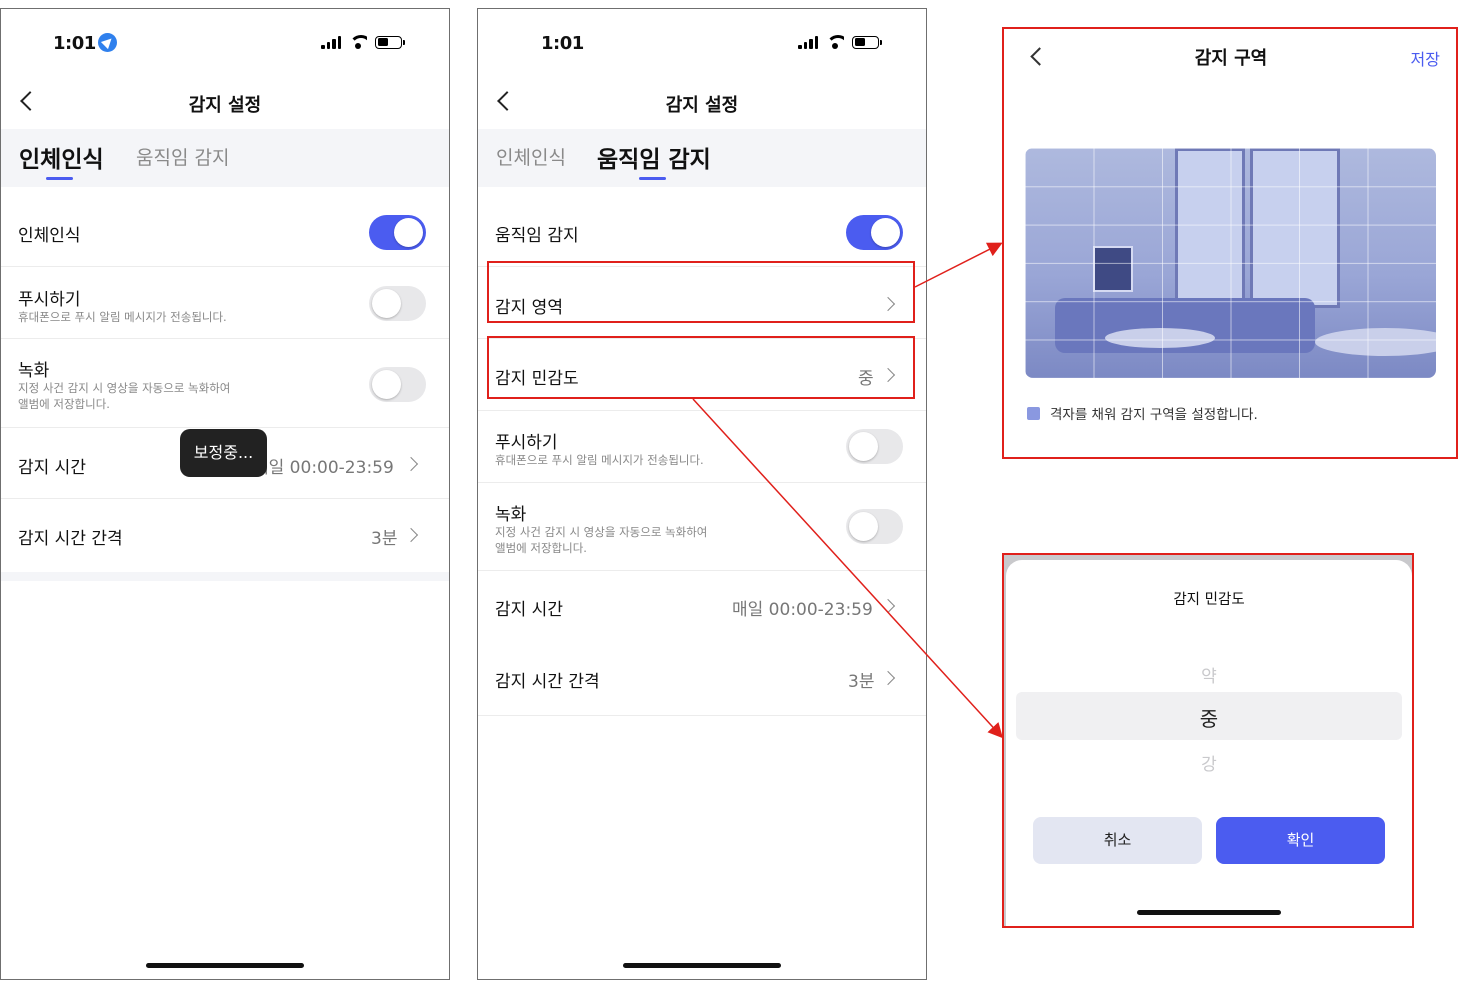  Describe the element at coordinates (874, 232) in the screenshot. I see `motion-detection-toggle` at that location.